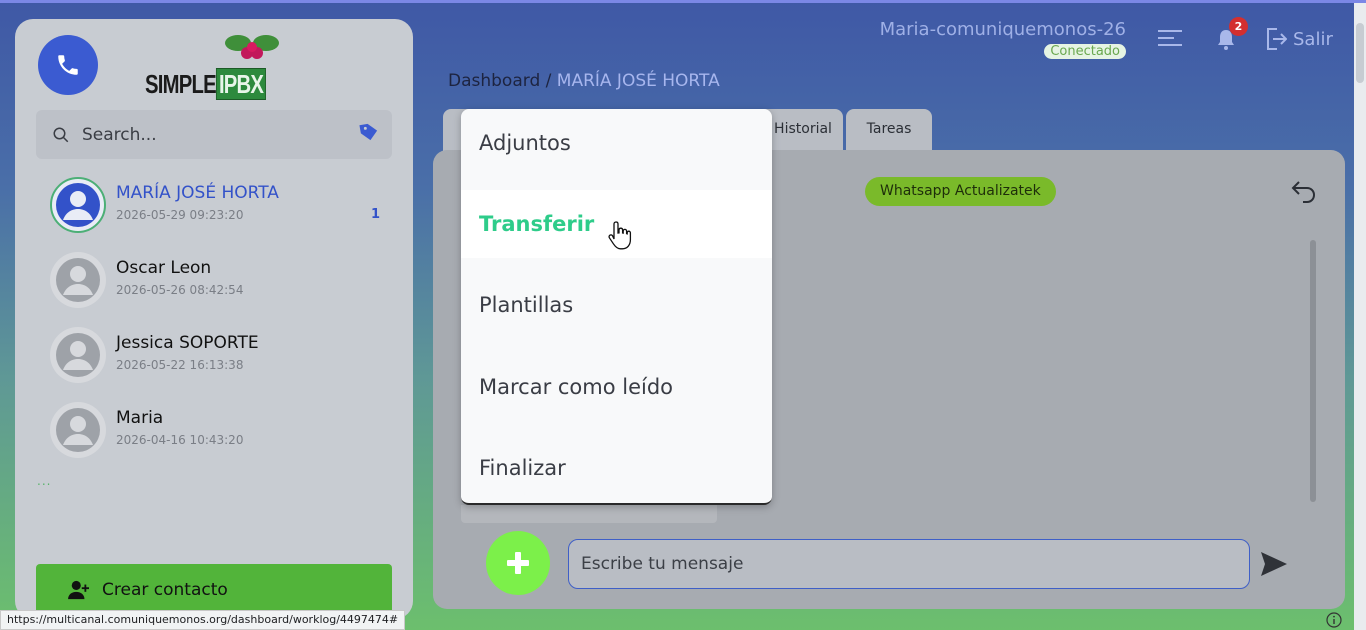 The width and height of the screenshot is (1366, 630). I want to click on unread-count: 1, so click(375, 214).